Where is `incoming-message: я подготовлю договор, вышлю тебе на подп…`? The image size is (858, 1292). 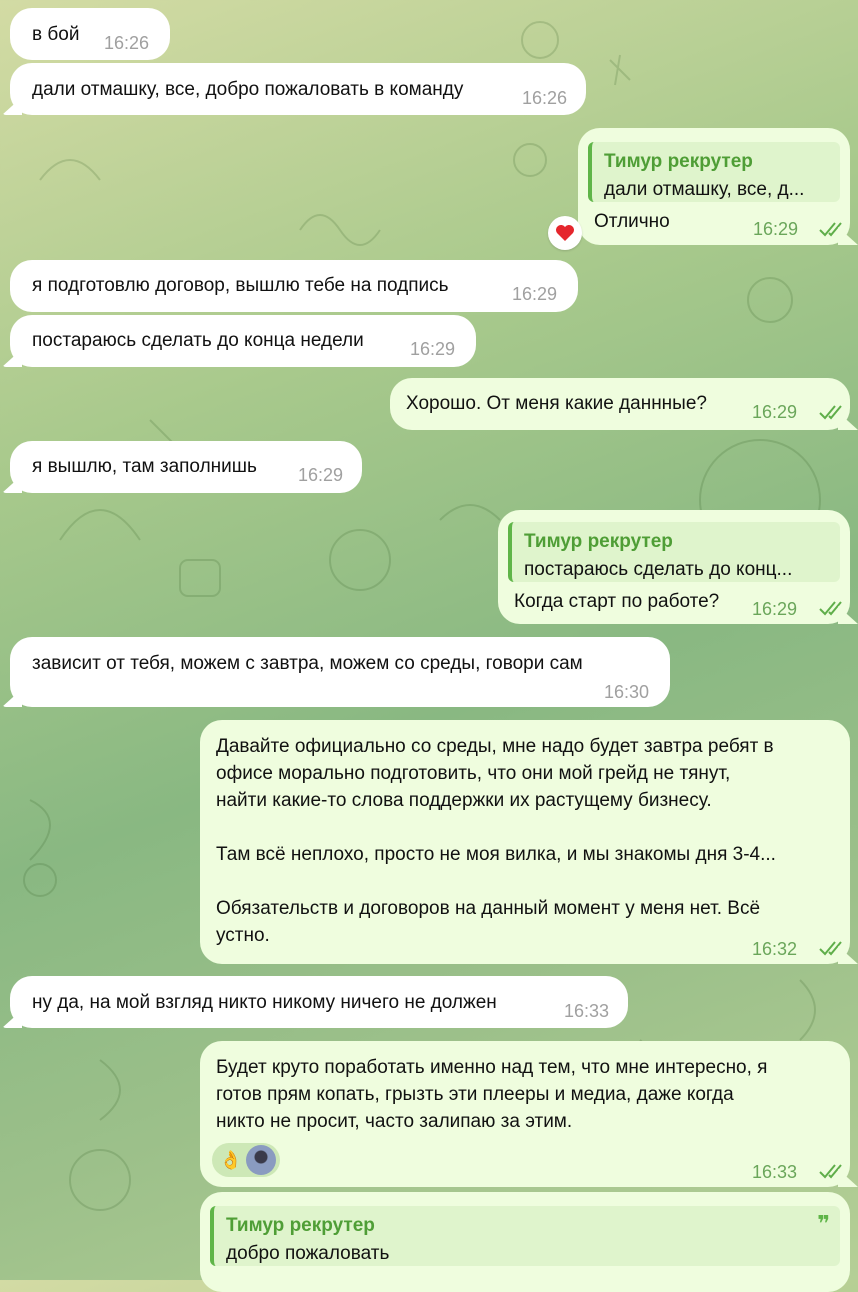
incoming-message: я подготовлю договор, вышлю тебе на подп… is located at coordinates (294, 286).